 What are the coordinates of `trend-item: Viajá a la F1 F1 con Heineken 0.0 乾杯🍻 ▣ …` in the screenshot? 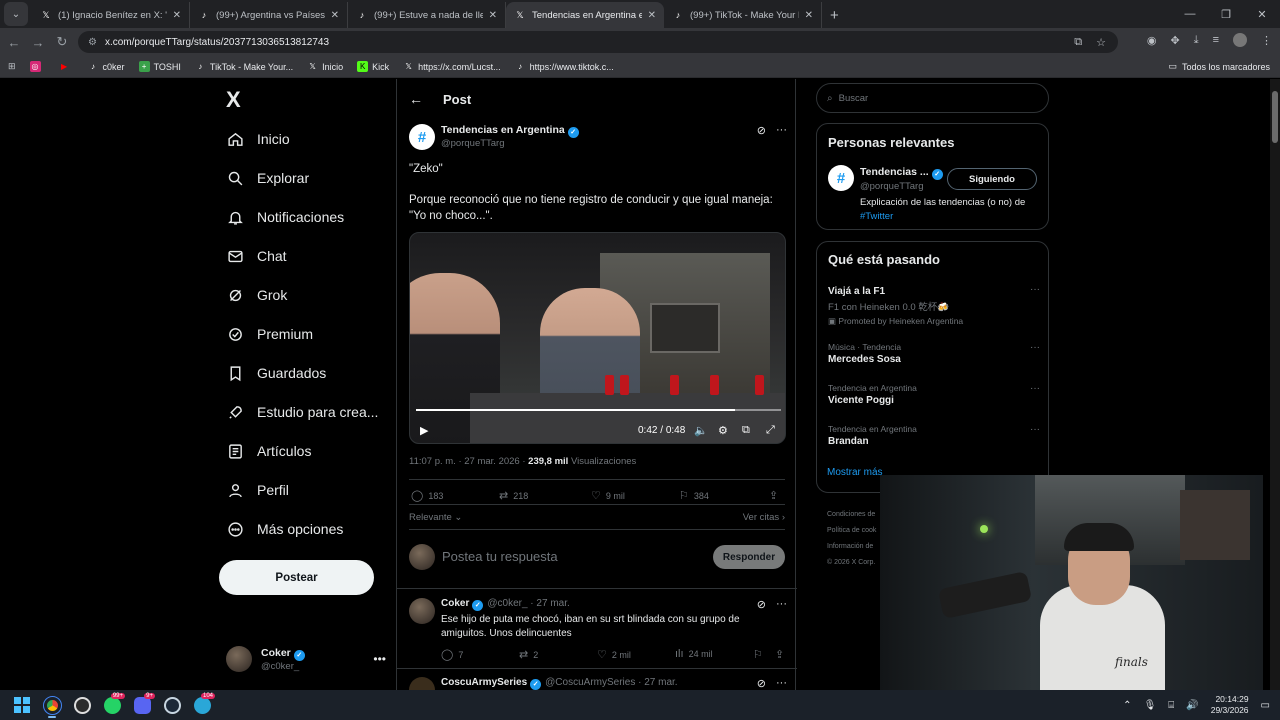 It's located at (934, 305).